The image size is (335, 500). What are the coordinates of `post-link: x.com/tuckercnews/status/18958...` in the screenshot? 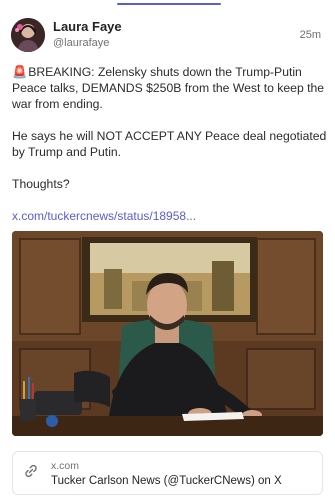 It's located at (104, 216).